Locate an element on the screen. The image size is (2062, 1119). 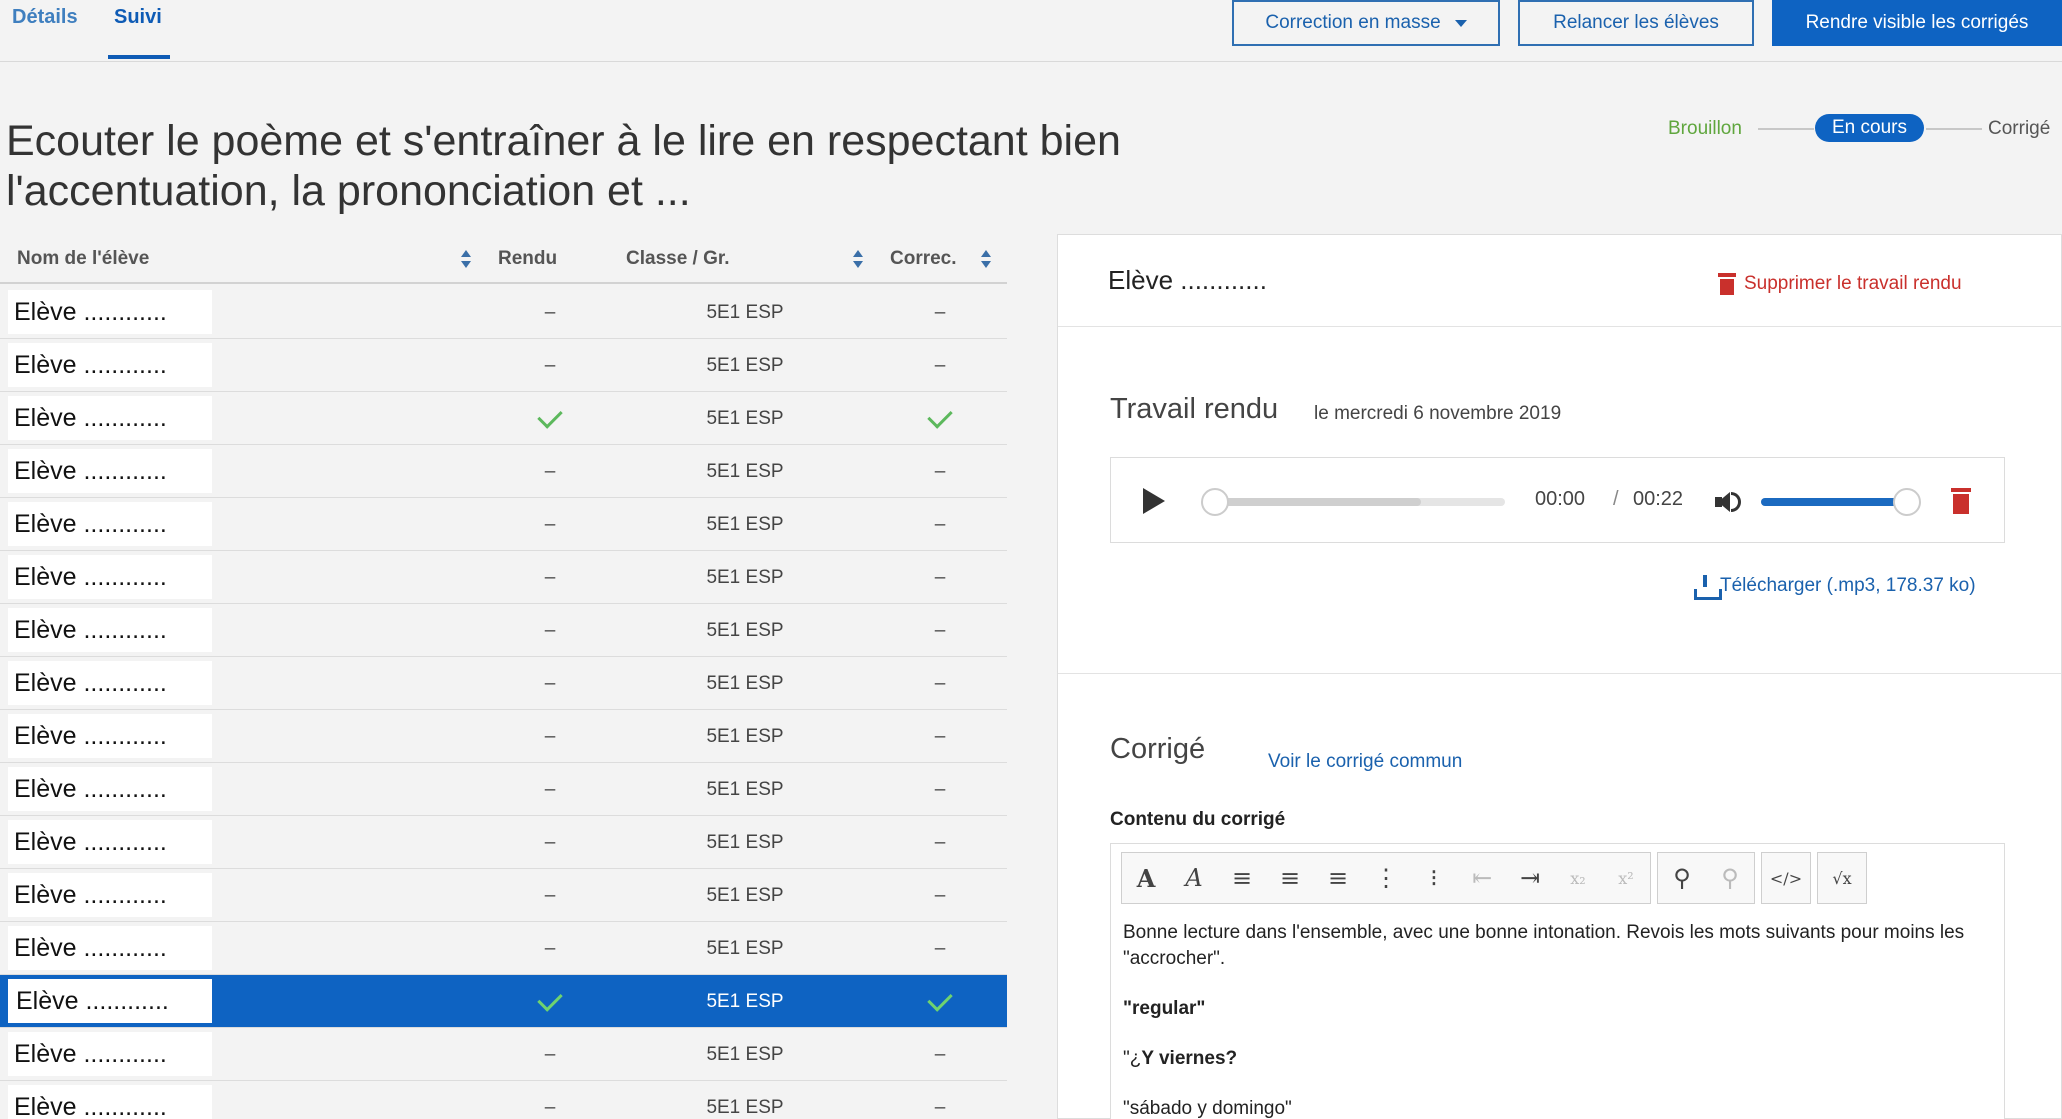
rendre-visible-corriges-label: Rendre visible les corrigés is located at coordinates (1917, 22).